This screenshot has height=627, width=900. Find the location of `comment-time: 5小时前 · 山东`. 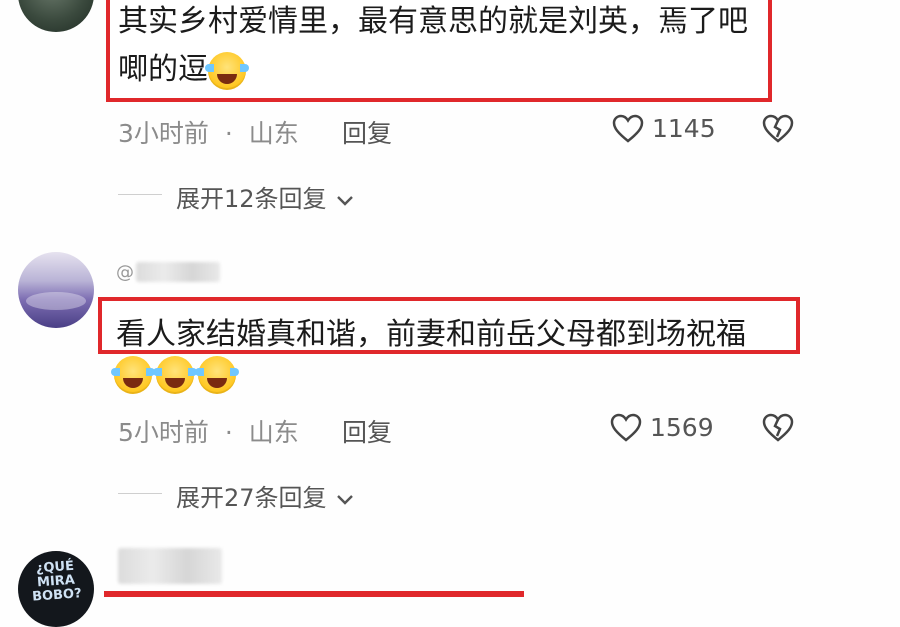

comment-time: 5小时前 · 山东 is located at coordinates (208, 431).